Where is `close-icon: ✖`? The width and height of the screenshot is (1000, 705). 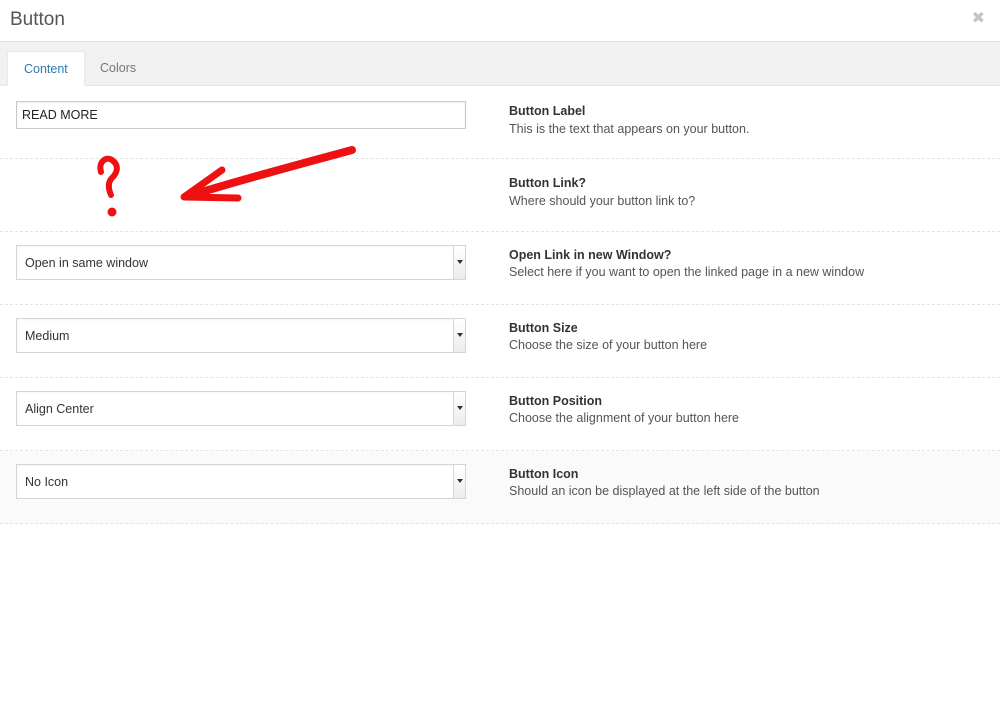 close-icon: ✖ is located at coordinates (978, 19).